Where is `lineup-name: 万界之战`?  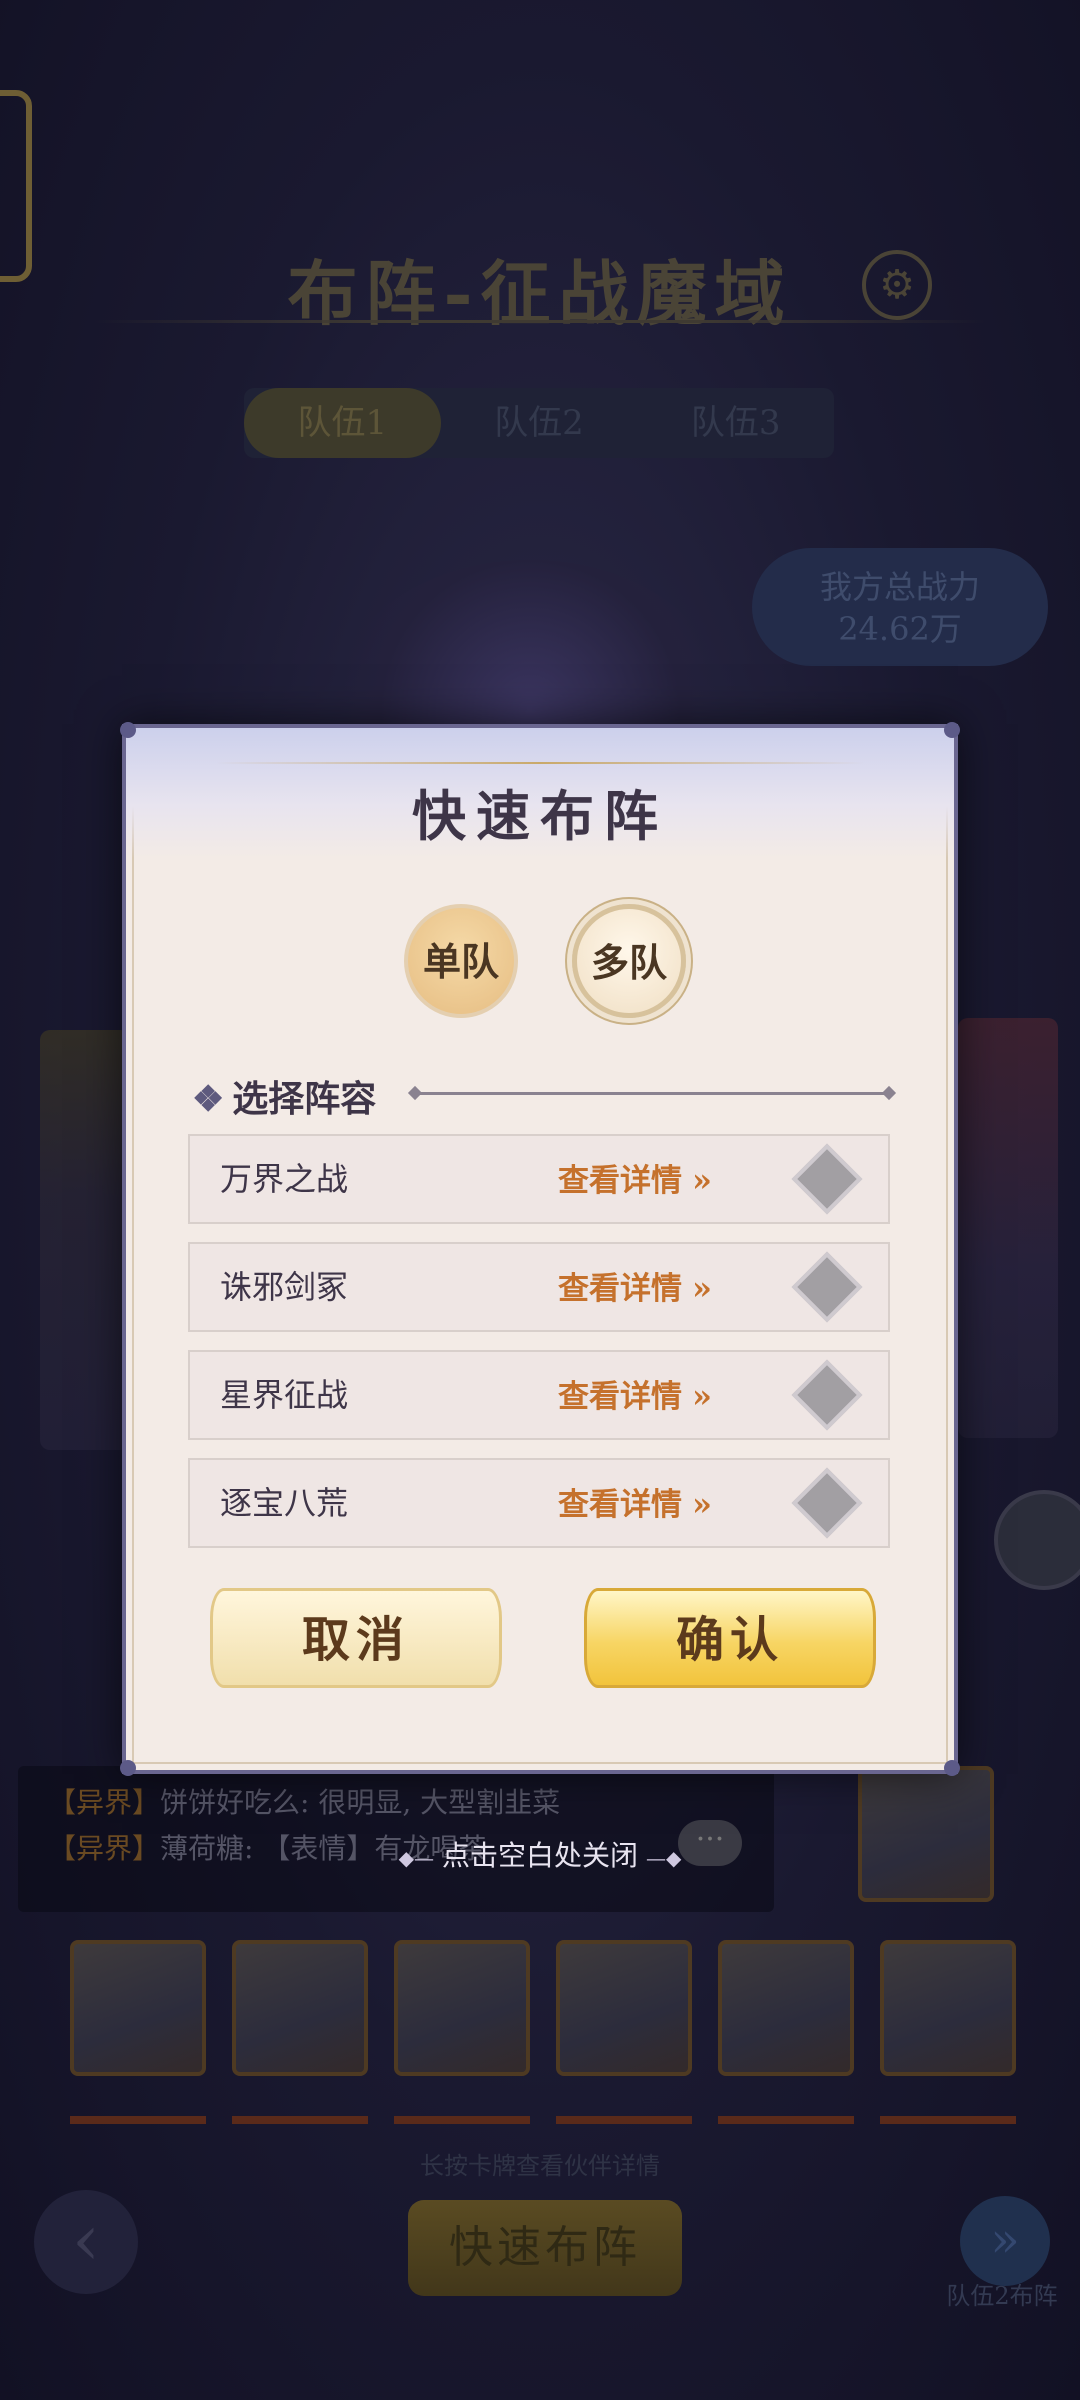 lineup-name: 万界之战 is located at coordinates (284, 1179).